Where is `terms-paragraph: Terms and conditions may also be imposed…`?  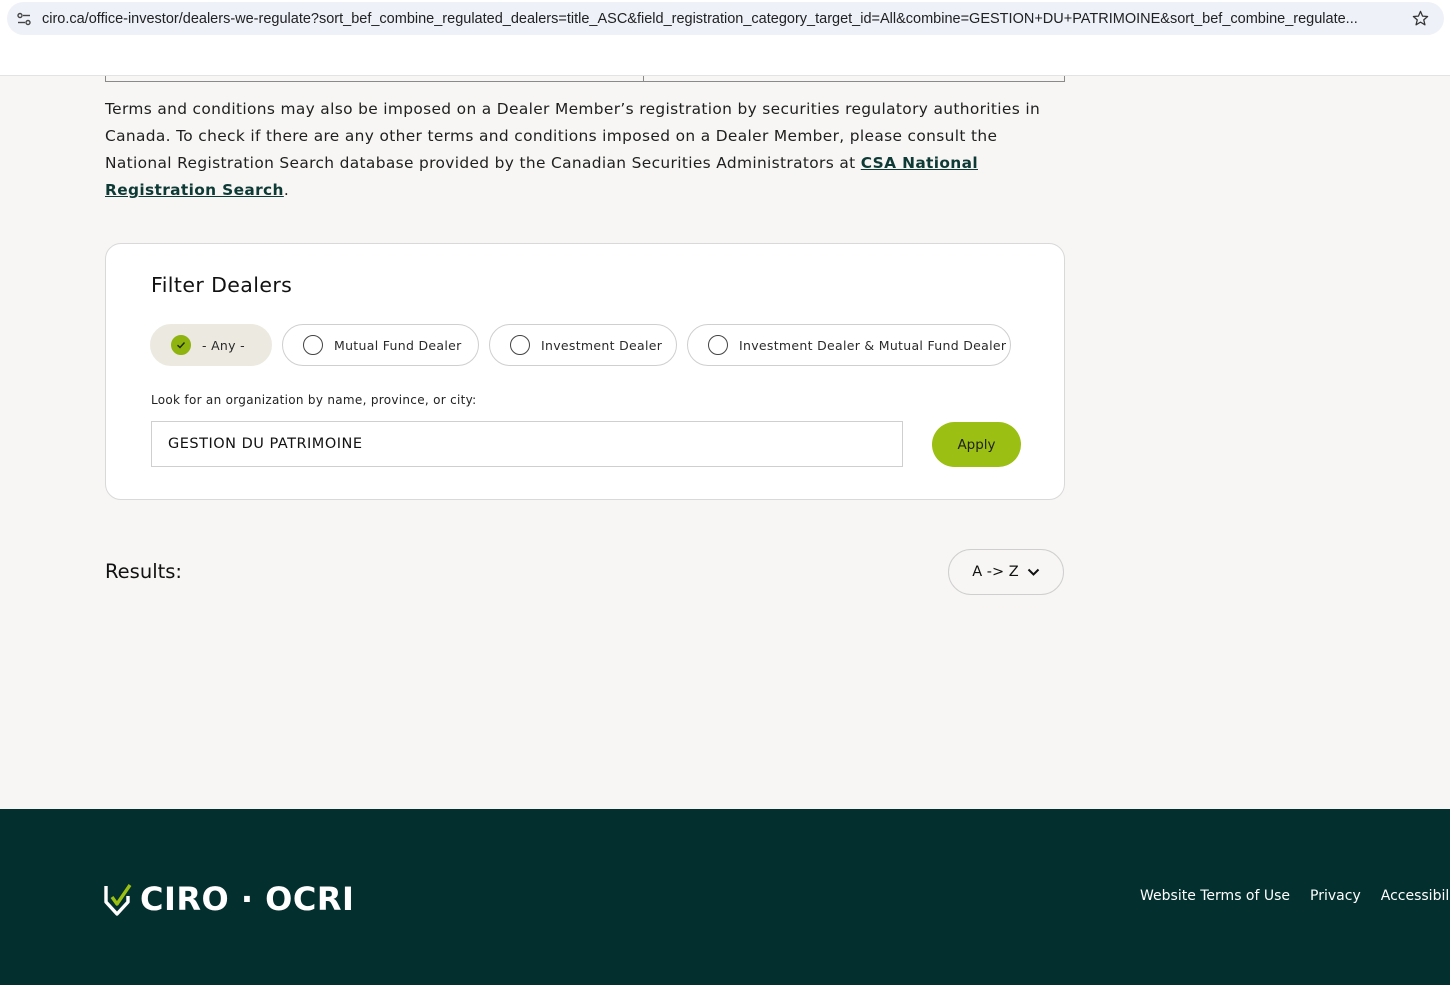 terms-paragraph: Terms and conditions may also be imposed… is located at coordinates (585, 150).